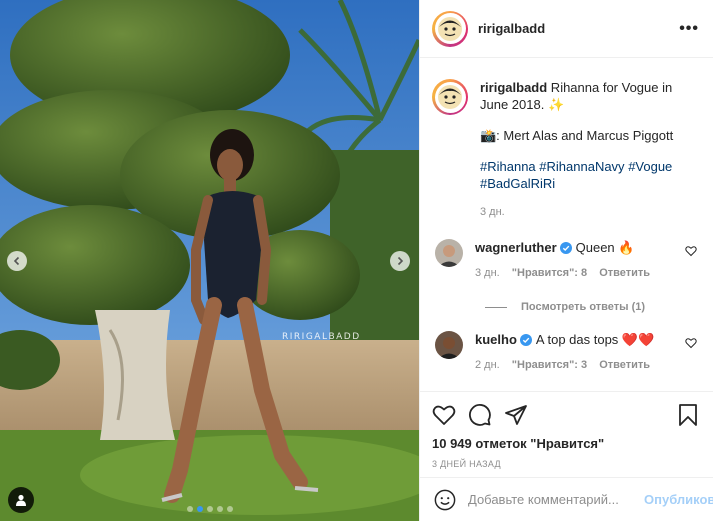 The width and height of the screenshot is (713, 521). Describe the element at coordinates (566, 443) in the screenshot. I see `likes-count: 10 949 отметок "Нравится"` at that location.